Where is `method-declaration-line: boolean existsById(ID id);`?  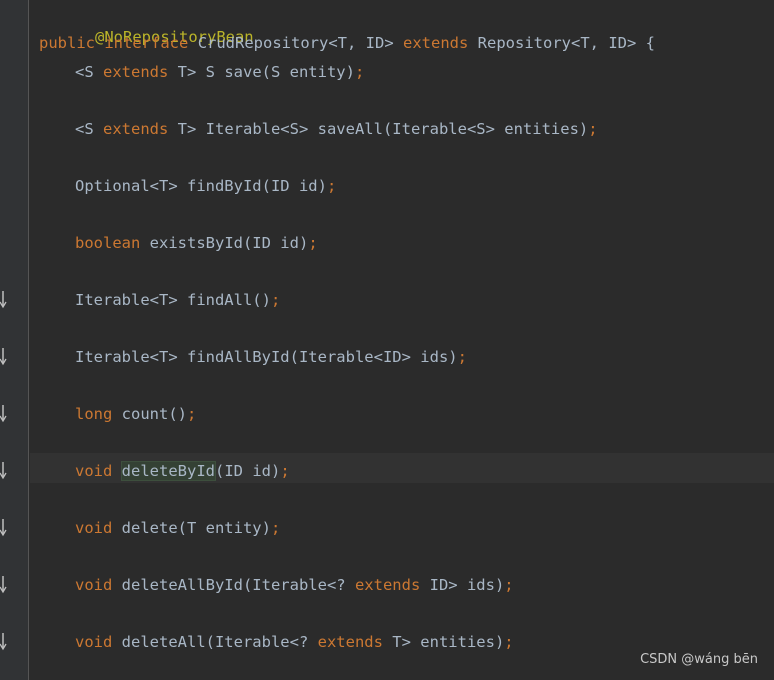
method-declaration-line: boolean existsById(ID id); is located at coordinates (196, 243).